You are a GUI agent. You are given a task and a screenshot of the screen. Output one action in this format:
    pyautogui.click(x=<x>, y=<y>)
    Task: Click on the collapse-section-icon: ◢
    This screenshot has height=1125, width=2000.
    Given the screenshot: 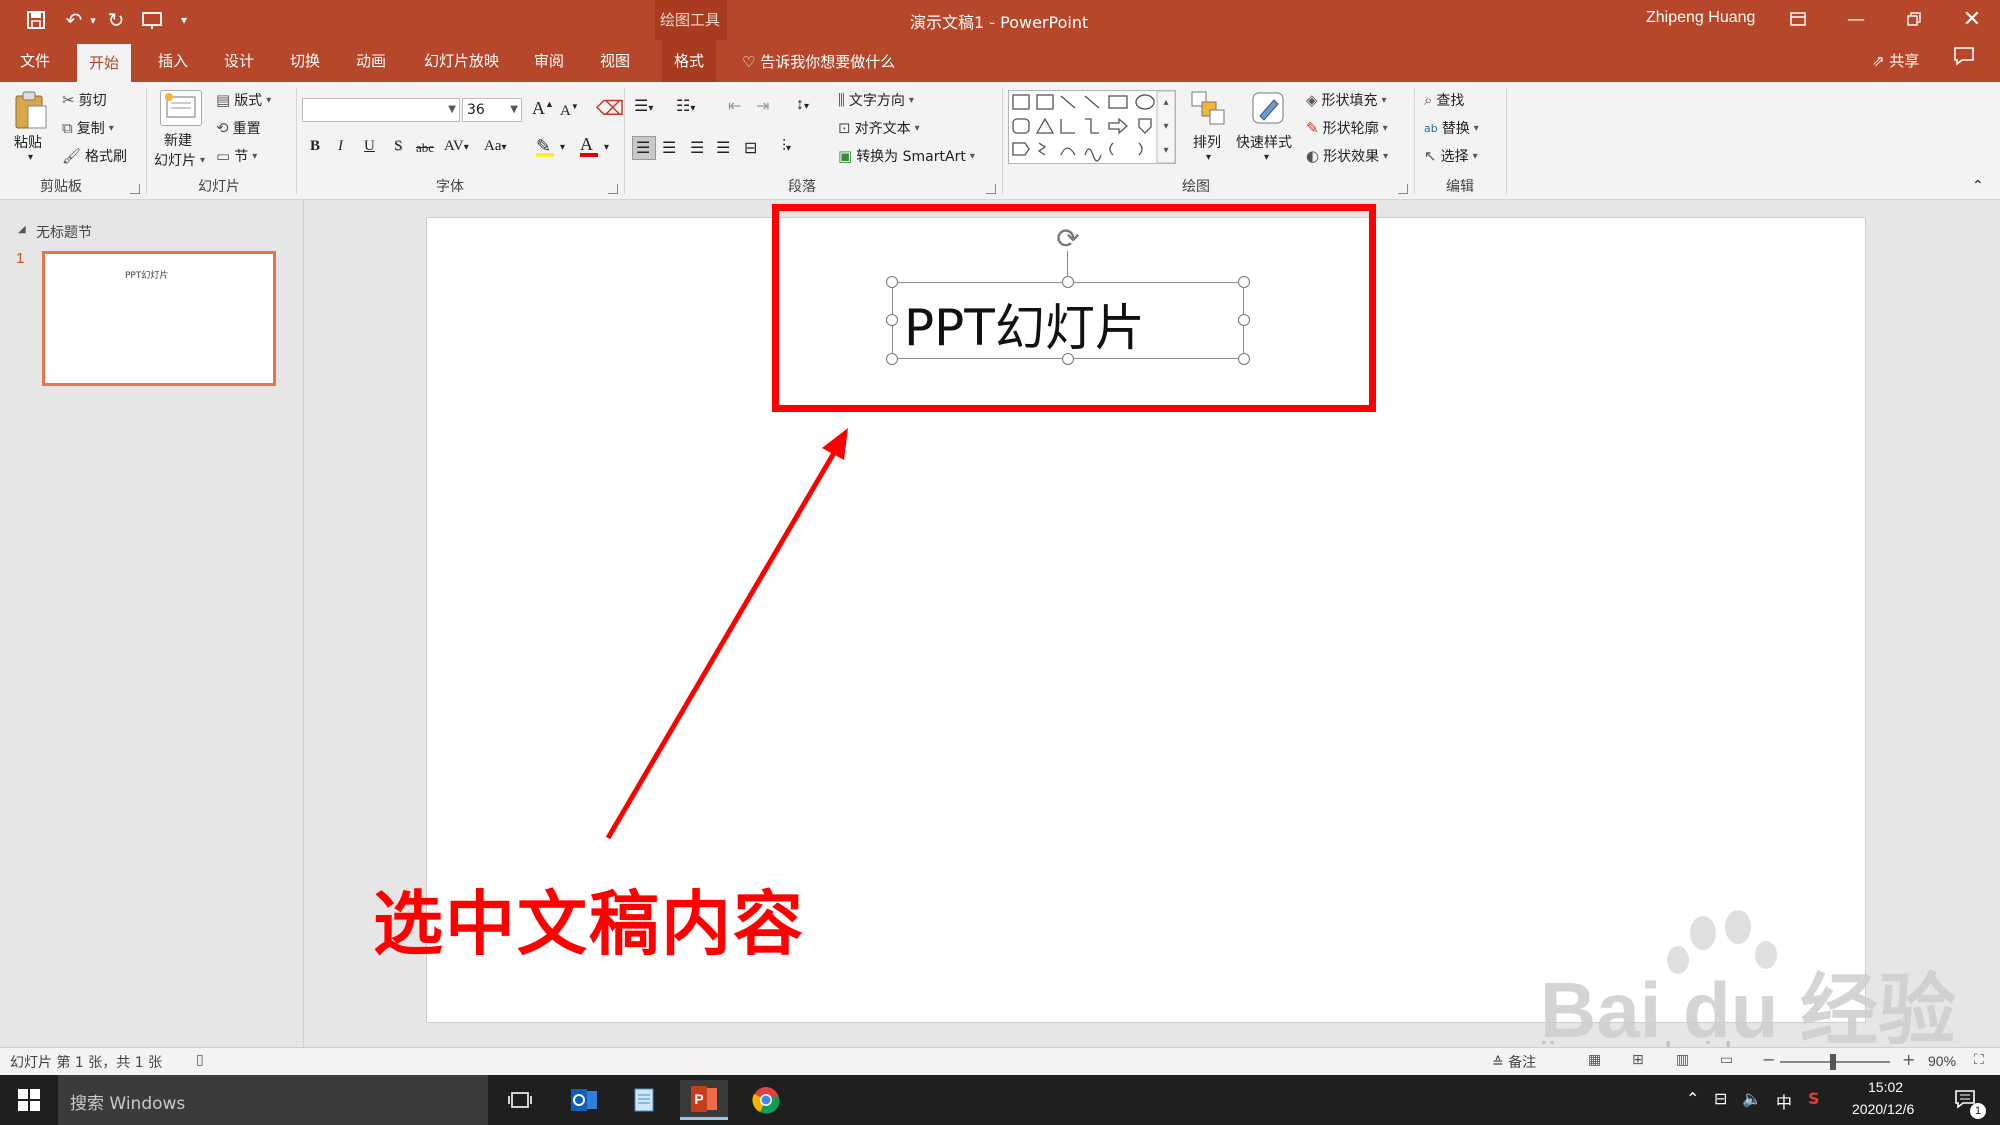 What is the action you would take?
    pyautogui.click(x=22, y=229)
    